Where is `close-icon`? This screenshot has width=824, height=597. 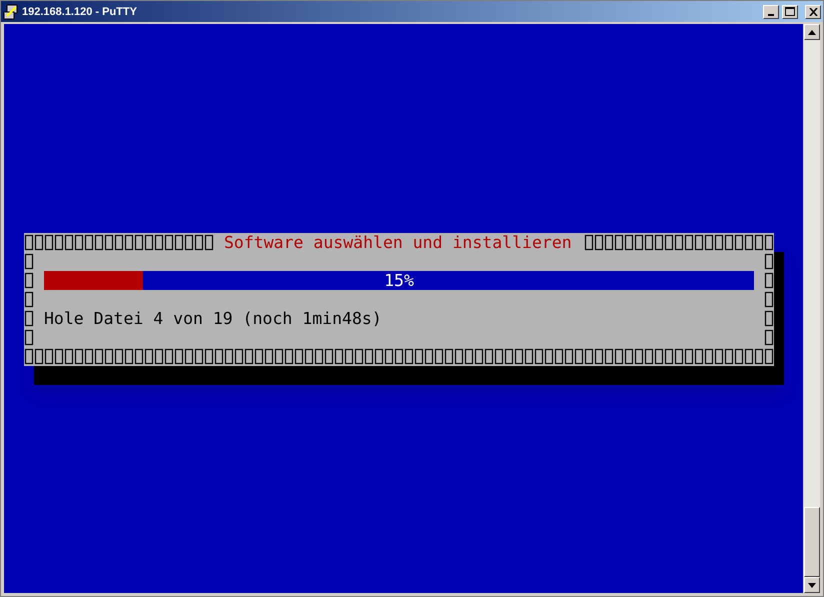
close-icon is located at coordinates (813, 12).